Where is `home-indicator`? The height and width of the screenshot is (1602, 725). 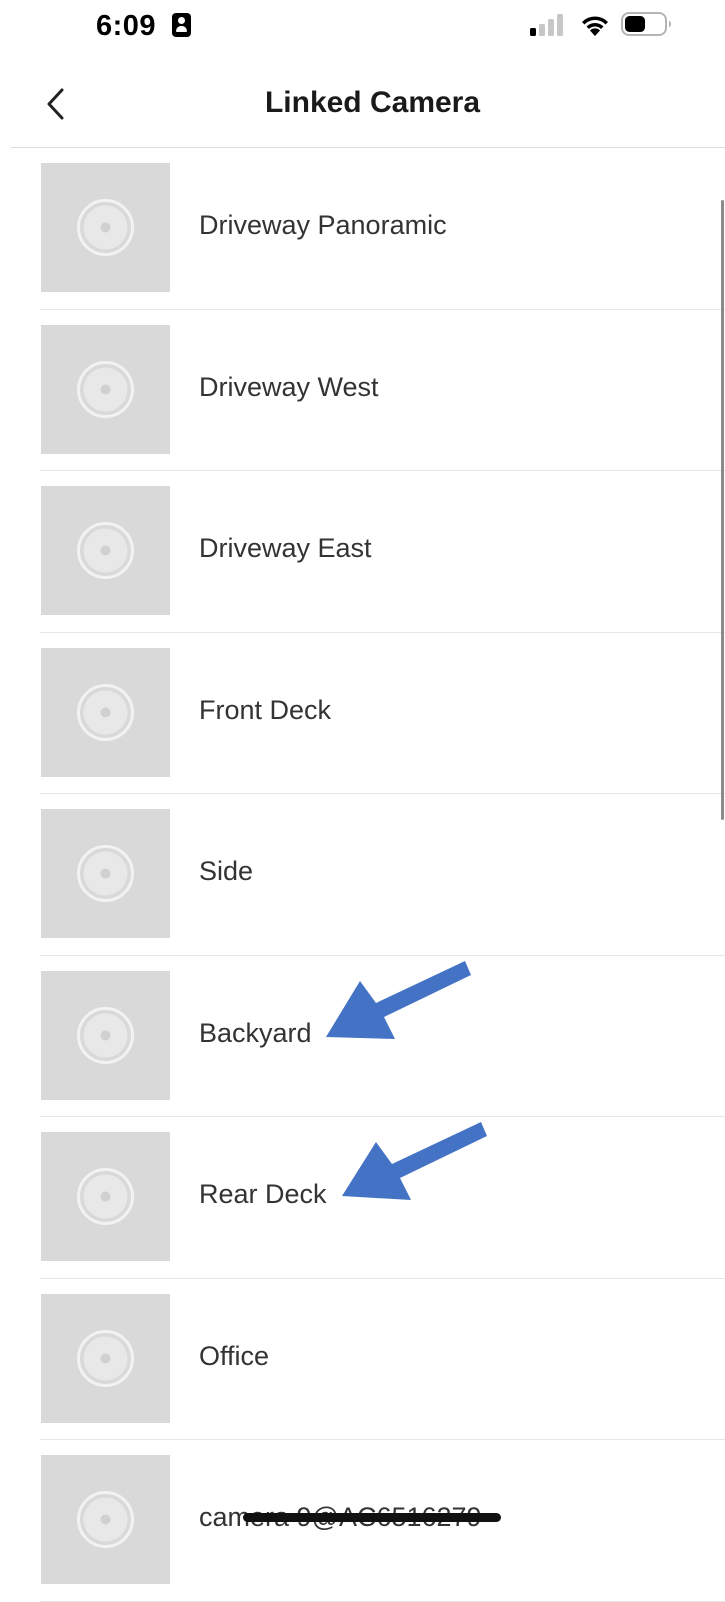
home-indicator is located at coordinates (372, 1517).